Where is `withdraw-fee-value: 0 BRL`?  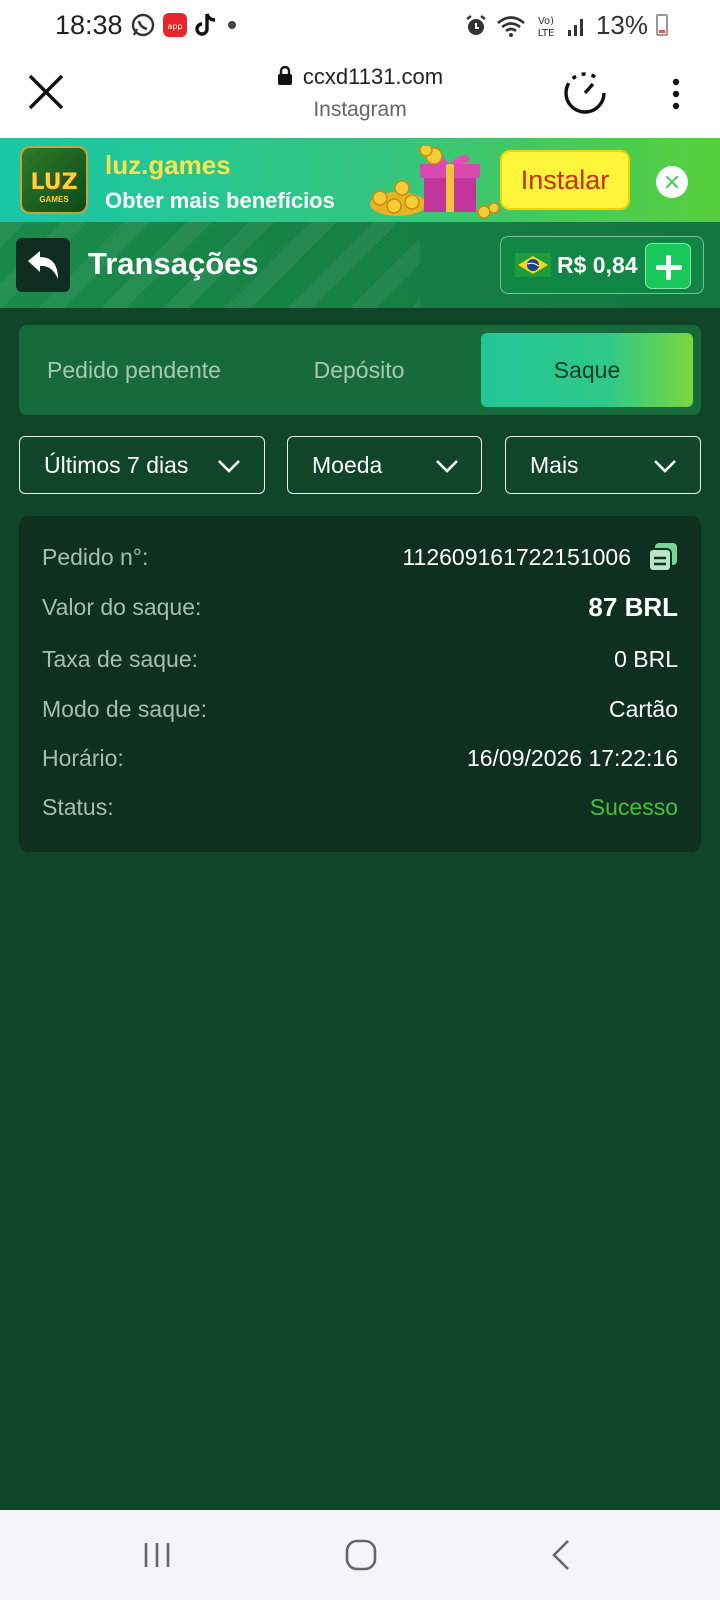
withdraw-fee-value: 0 BRL is located at coordinates (646, 659).